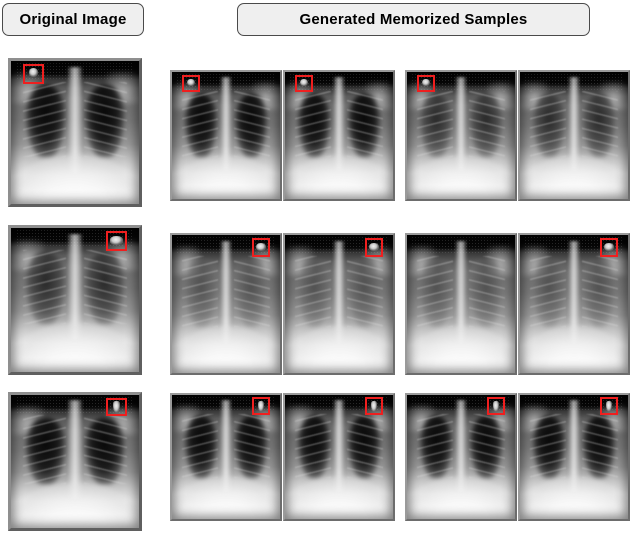  I want to click on generated-sample-r1-c4, so click(574, 135).